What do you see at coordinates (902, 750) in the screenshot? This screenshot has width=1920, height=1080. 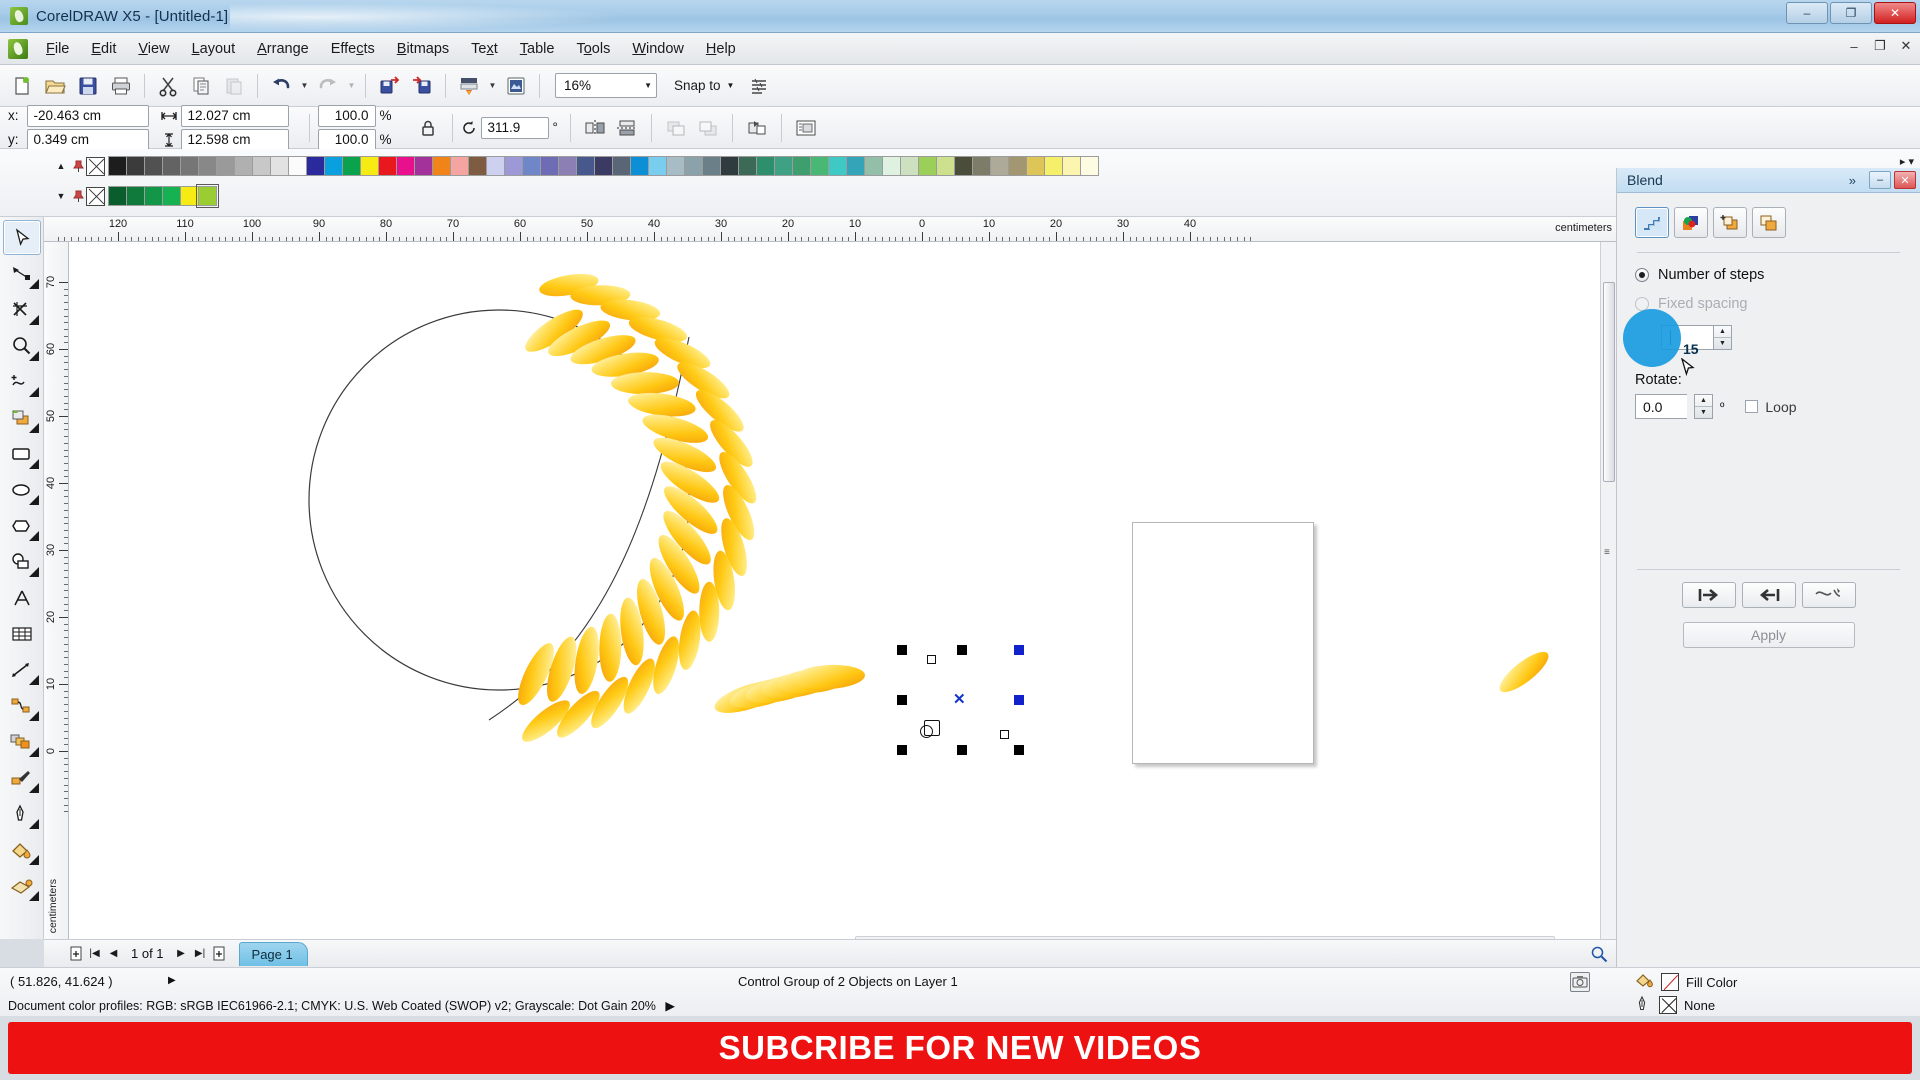 I see `selection-handle-bl` at bounding box center [902, 750].